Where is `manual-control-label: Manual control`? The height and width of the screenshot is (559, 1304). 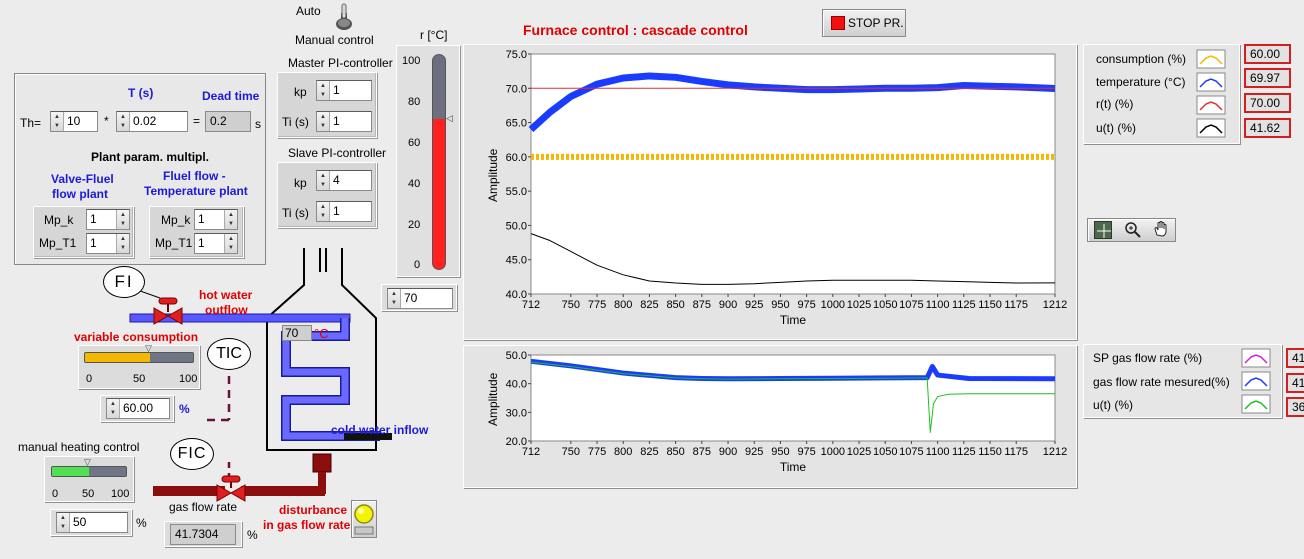 manual-control-label: Manual control is located at coordinates (334, 40).